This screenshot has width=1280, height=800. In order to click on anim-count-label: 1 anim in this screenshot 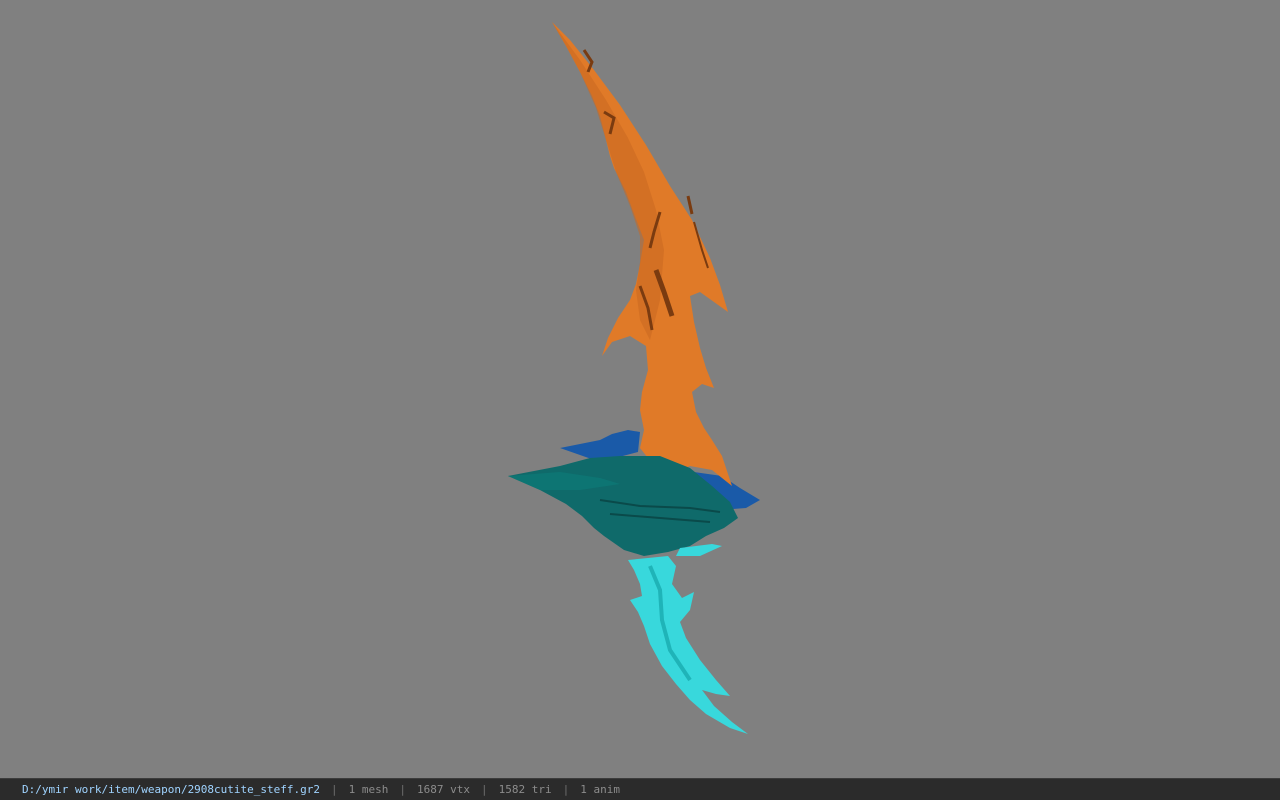, I will do `click(600, 789)`.